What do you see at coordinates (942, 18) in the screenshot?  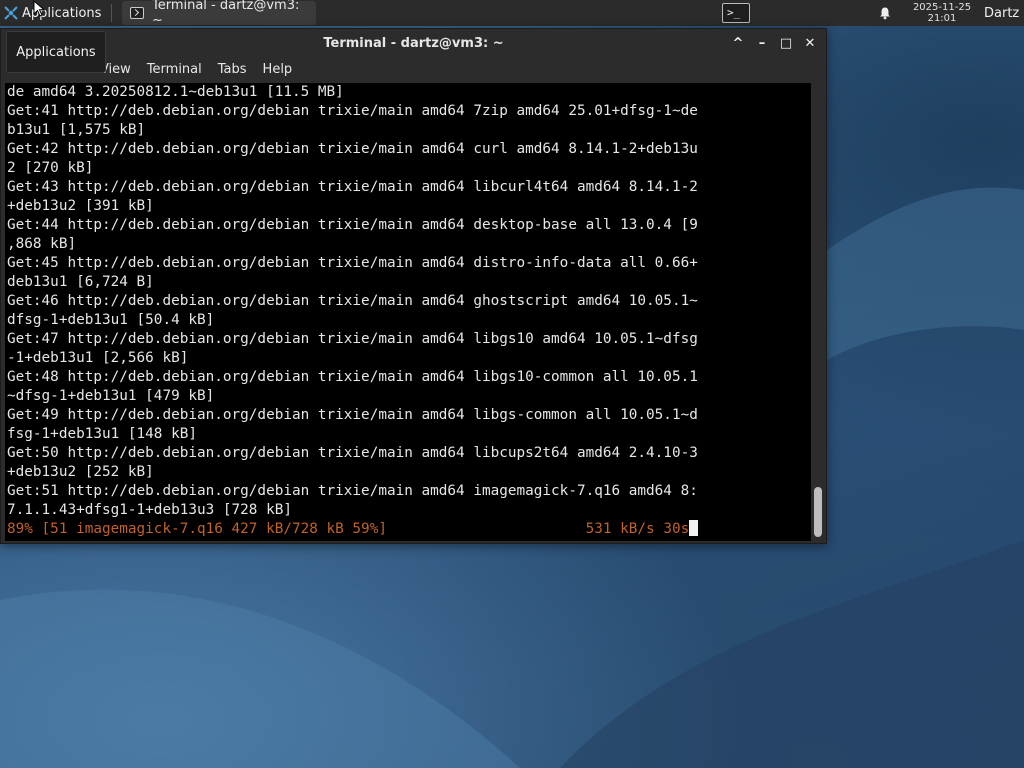 I see `clock-time: 21:01` at bounding box center [942, 18].